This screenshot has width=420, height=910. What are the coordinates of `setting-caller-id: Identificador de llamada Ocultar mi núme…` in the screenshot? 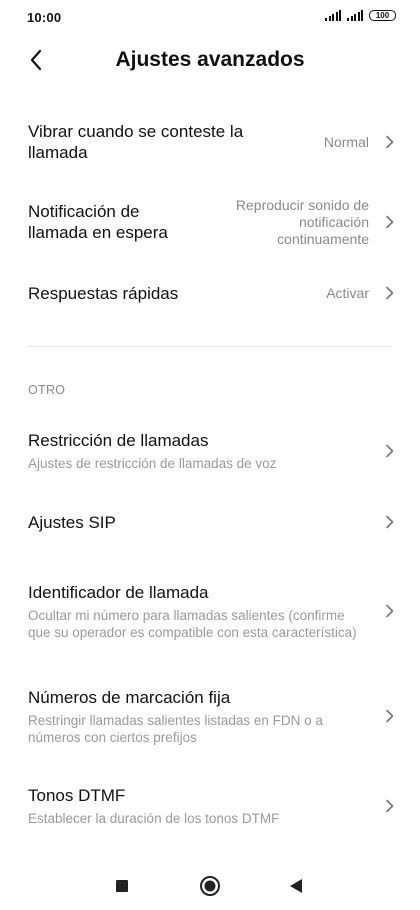 It's located at (210, 611).